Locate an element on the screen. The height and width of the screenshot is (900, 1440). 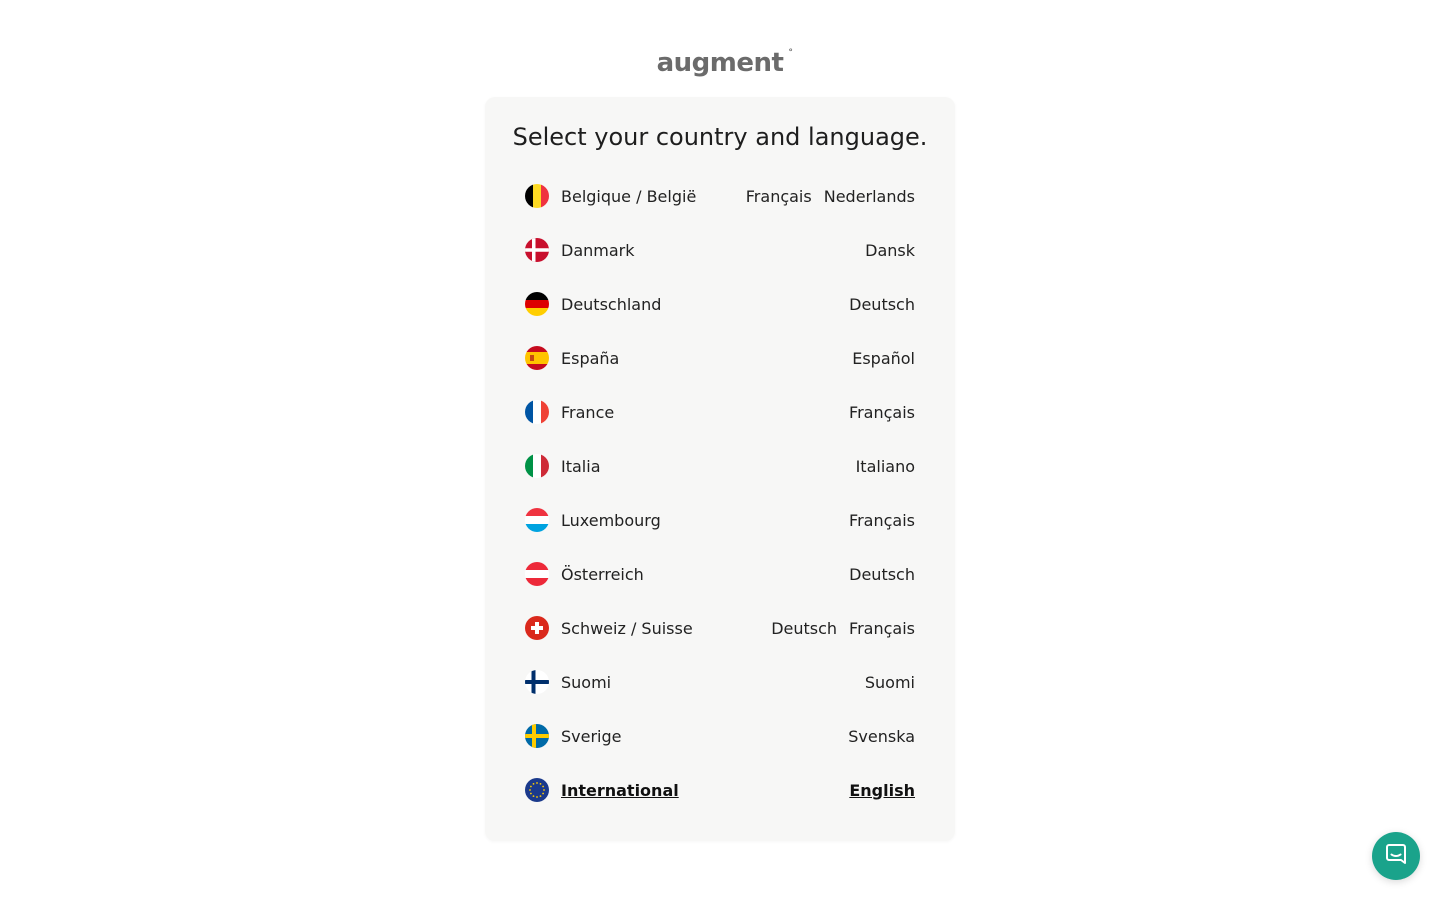
logo-mark: ° is located at coordinates (790, 53).